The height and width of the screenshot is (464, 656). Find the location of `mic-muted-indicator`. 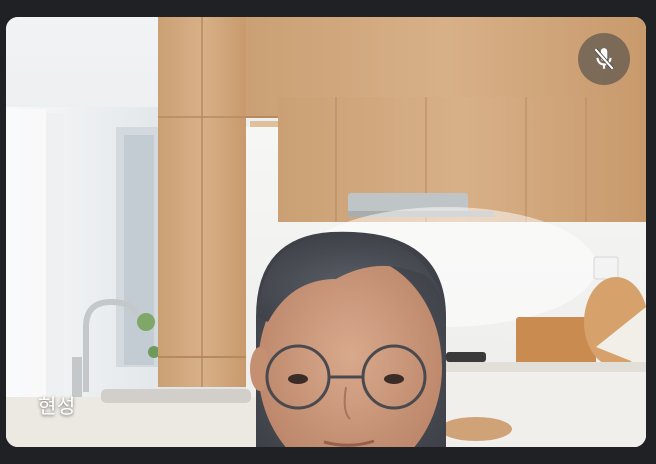

mic-muted-indicator is located at coordinates (604, 59).